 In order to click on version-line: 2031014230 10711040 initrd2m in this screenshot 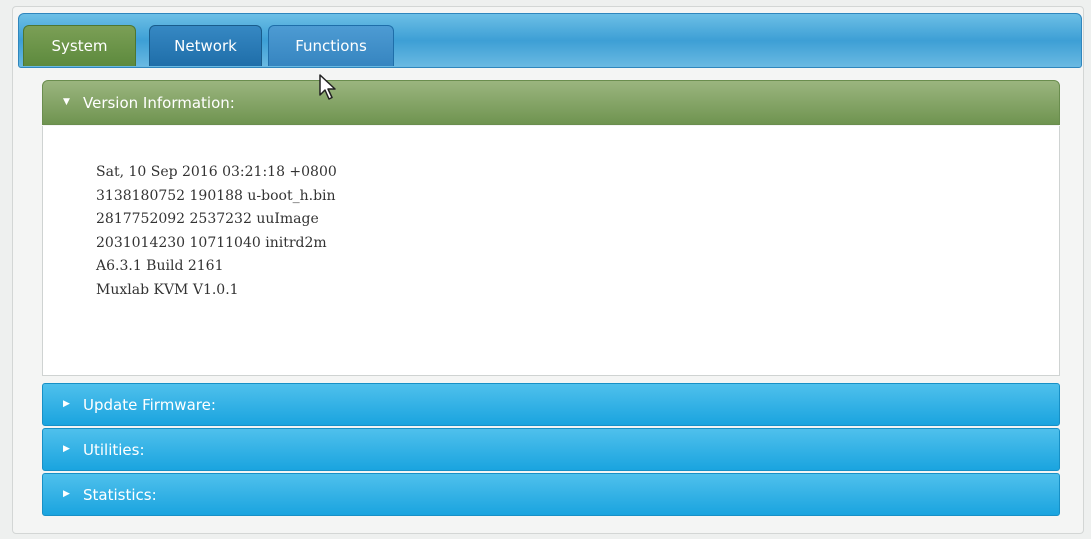, I will do `click(211, 242)`.